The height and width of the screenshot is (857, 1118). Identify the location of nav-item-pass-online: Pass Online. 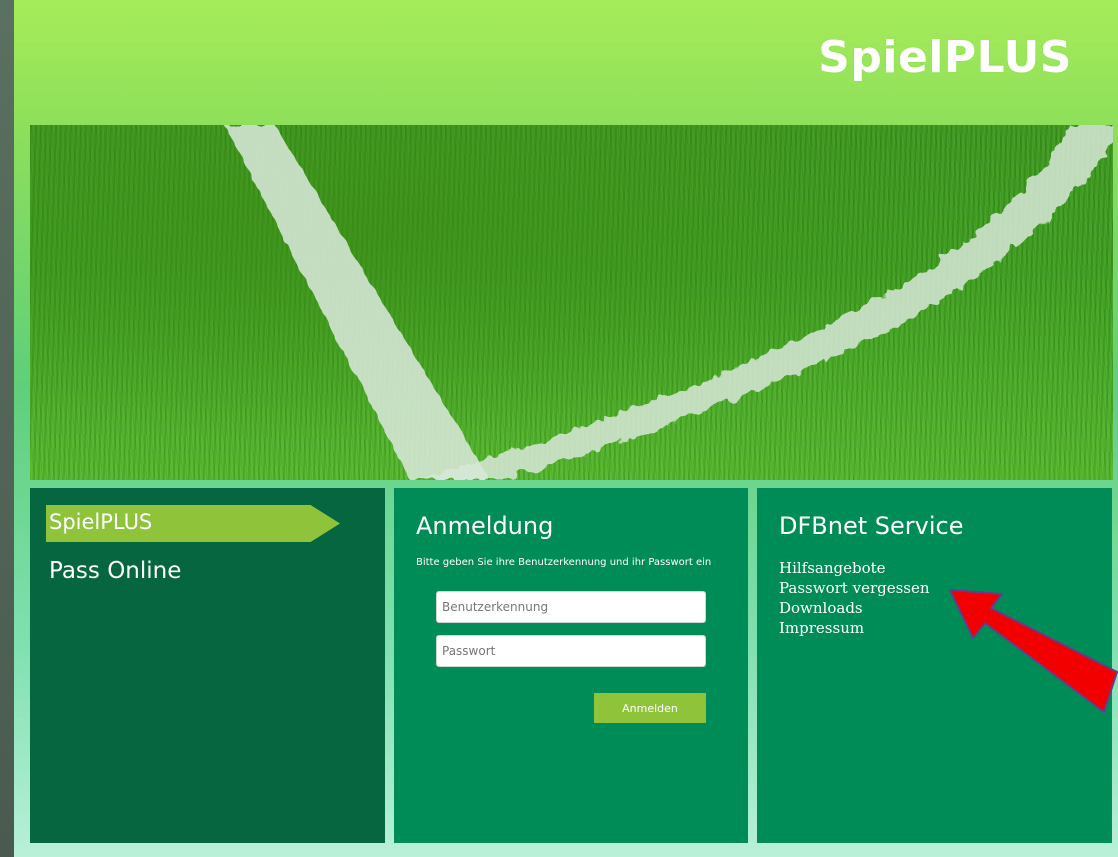
(115, 571).